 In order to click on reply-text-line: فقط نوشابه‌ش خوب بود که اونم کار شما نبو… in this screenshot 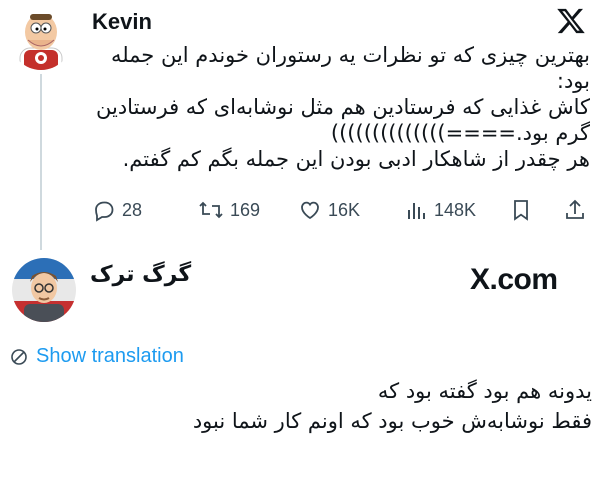, I will do `click(392, 421)`.